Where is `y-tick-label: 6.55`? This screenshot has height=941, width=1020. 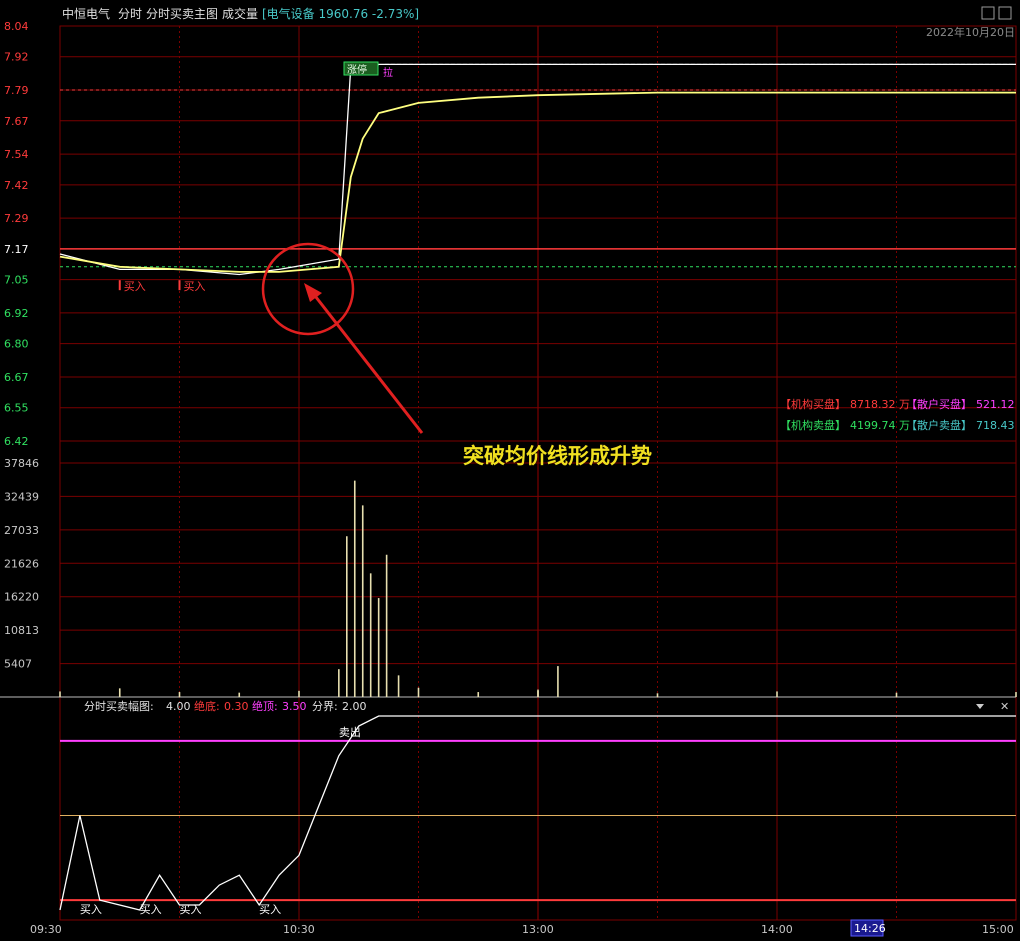
y-tick-label: 6.55 is located at coordinates (16, 408).